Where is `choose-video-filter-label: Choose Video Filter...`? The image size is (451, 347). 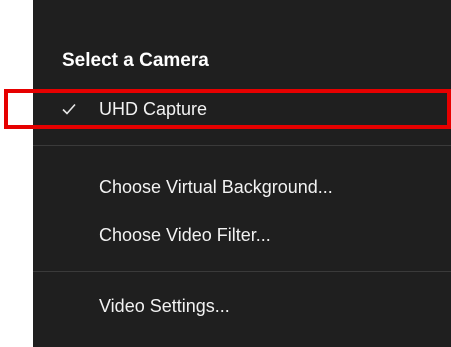 choose-video-filter-label: Choose Video Filter... is located at coordinates (185, 235).